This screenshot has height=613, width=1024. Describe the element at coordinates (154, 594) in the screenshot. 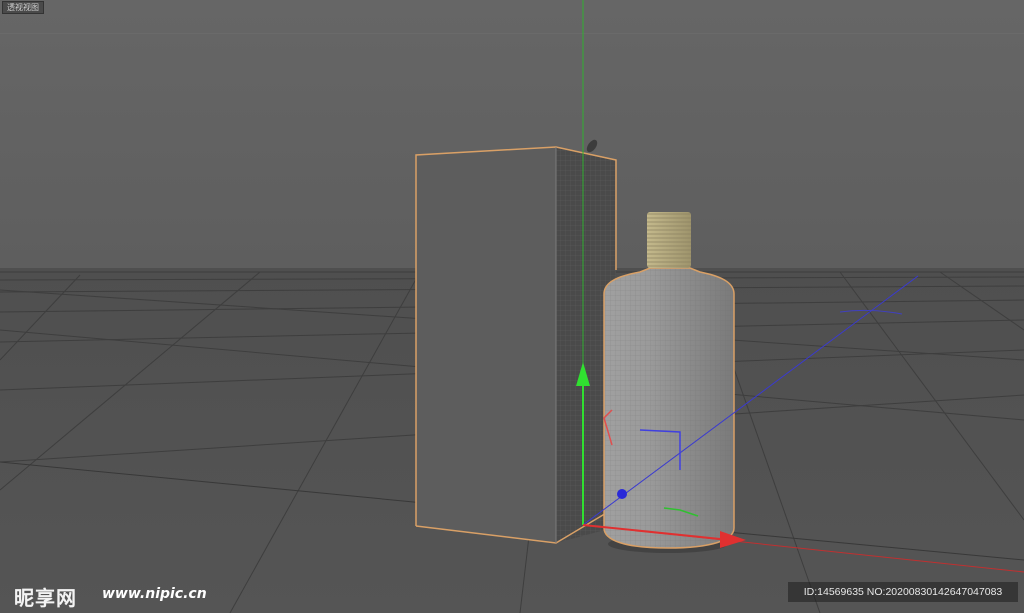

I see `watermark-url: www.nipic.cn` at that location.